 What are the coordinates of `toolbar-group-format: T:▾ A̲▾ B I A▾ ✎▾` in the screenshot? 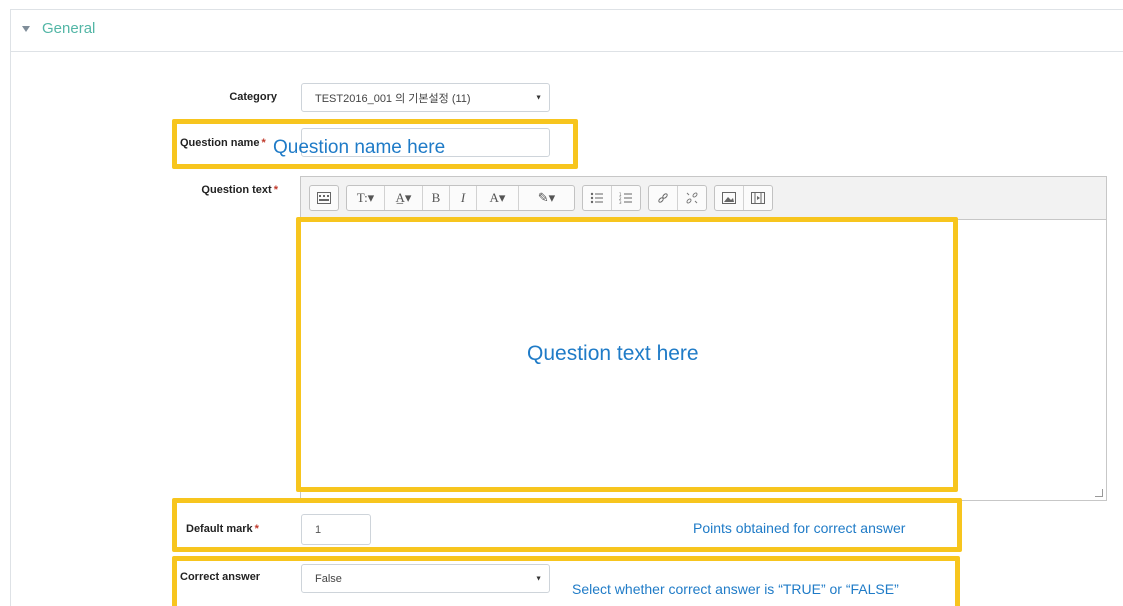 It's located at (460, 198).